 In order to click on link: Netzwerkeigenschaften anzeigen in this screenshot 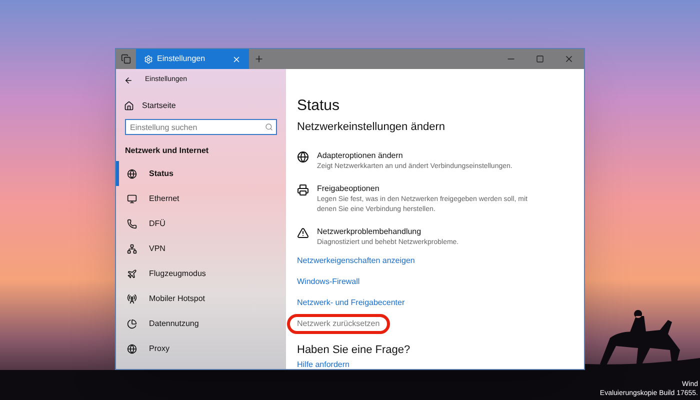, I will do `click(356, 261)`.